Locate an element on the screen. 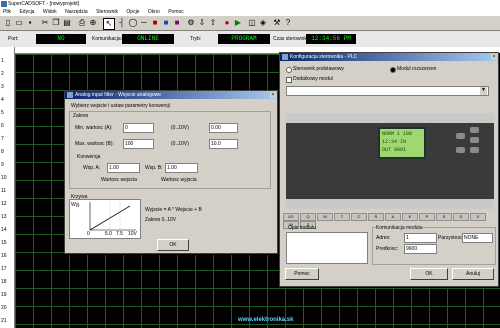 This screenshot has height=328, width=500. compile-icon: ⚙ is located at coordinates (191, 23).